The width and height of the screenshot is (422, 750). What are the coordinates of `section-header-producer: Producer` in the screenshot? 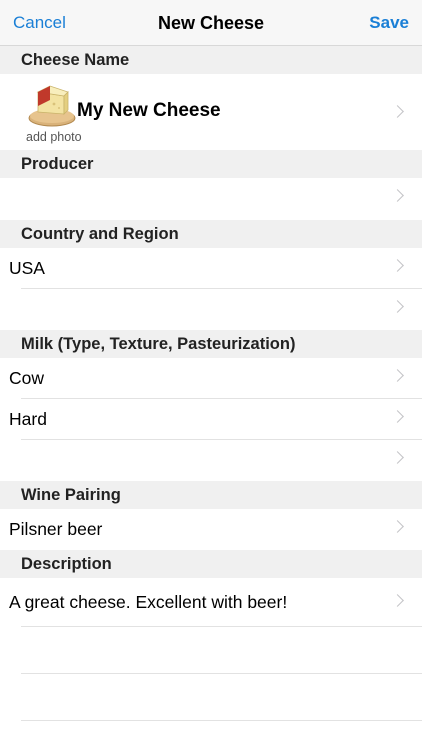 It's located at (211, 164).